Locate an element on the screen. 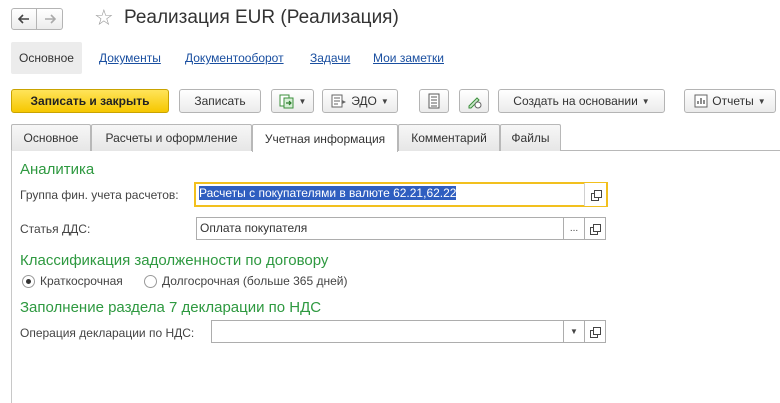 This screenshot has width=780, height=403. group-label: Группа фин. учета расчетов: is located at coordinates (99, 195).